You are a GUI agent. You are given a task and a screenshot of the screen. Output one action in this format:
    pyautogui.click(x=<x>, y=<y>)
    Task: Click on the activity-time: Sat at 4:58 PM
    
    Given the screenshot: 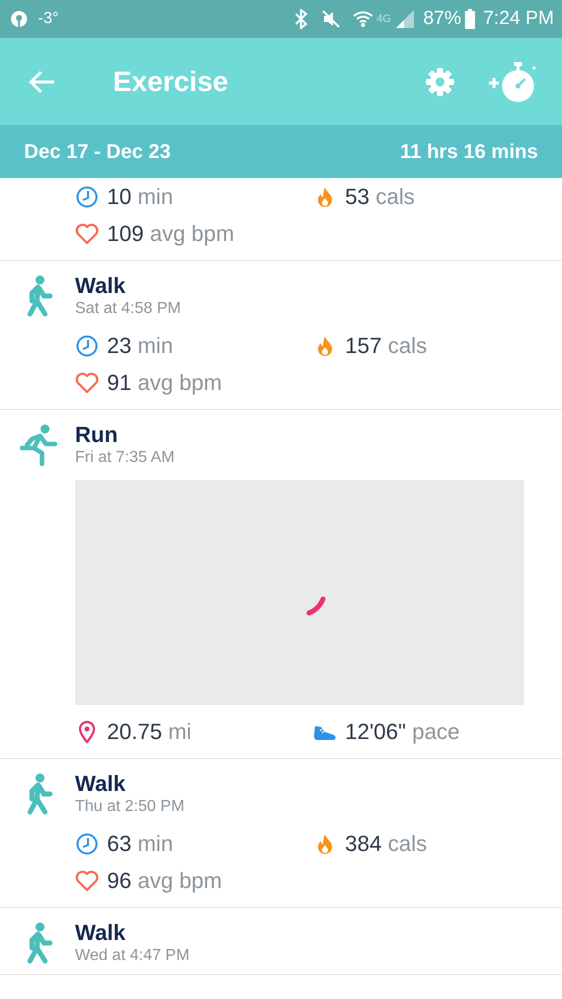 What is the action you would take?
    pyautogui.click(x=128, y=309)
    